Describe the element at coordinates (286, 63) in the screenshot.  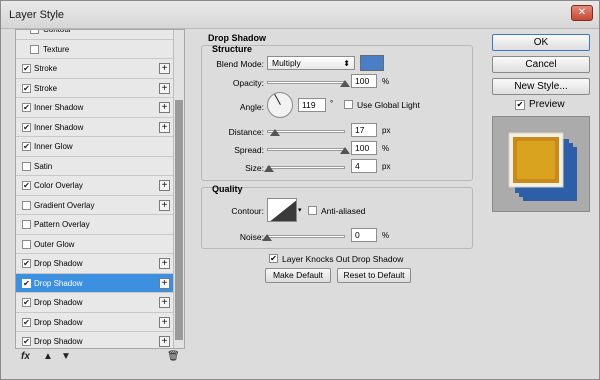
I see `blend-mode-value: Multiply` at that location.